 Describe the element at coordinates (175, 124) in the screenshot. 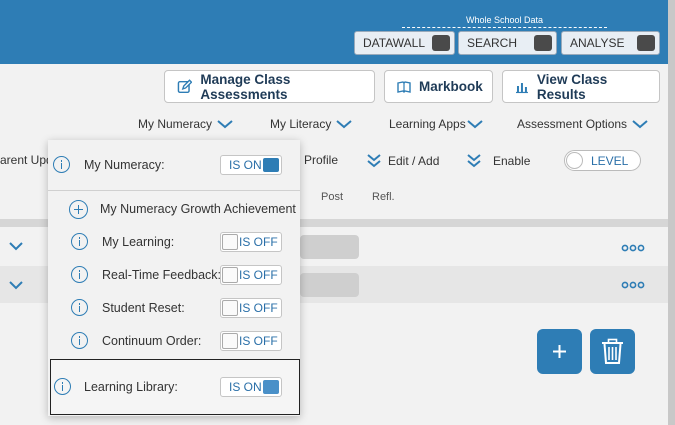

I see `nav-my-numeracy-label: My Numeracy` at that location.